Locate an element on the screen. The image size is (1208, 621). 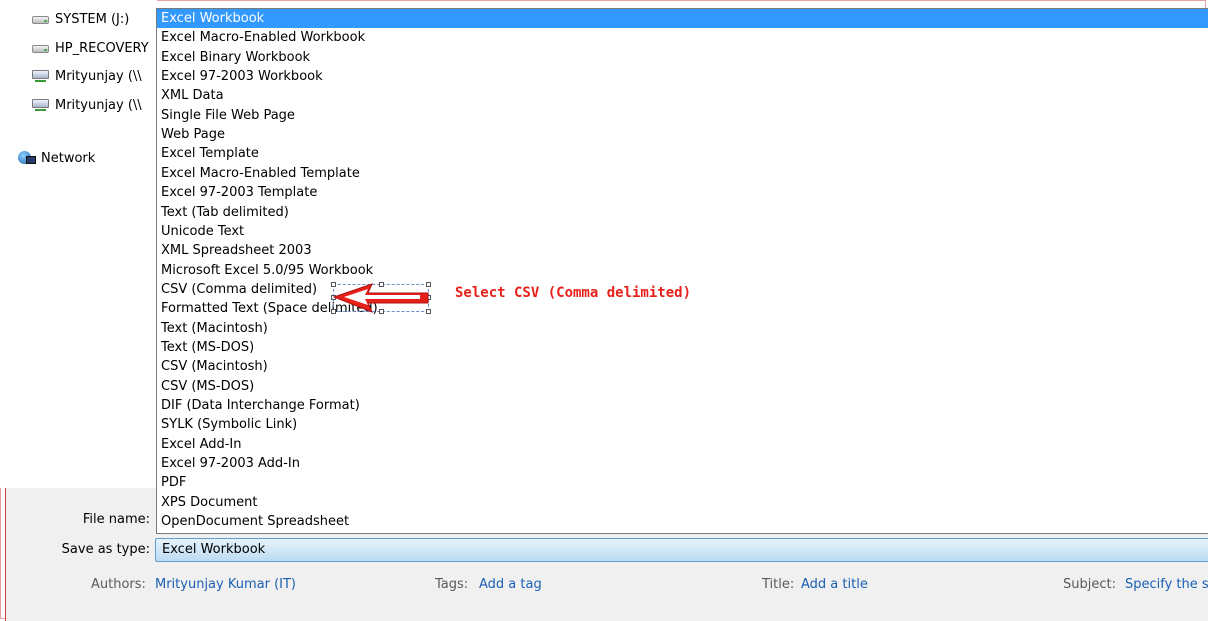
authors-label: Authors: is located at coordinates (118, 584).